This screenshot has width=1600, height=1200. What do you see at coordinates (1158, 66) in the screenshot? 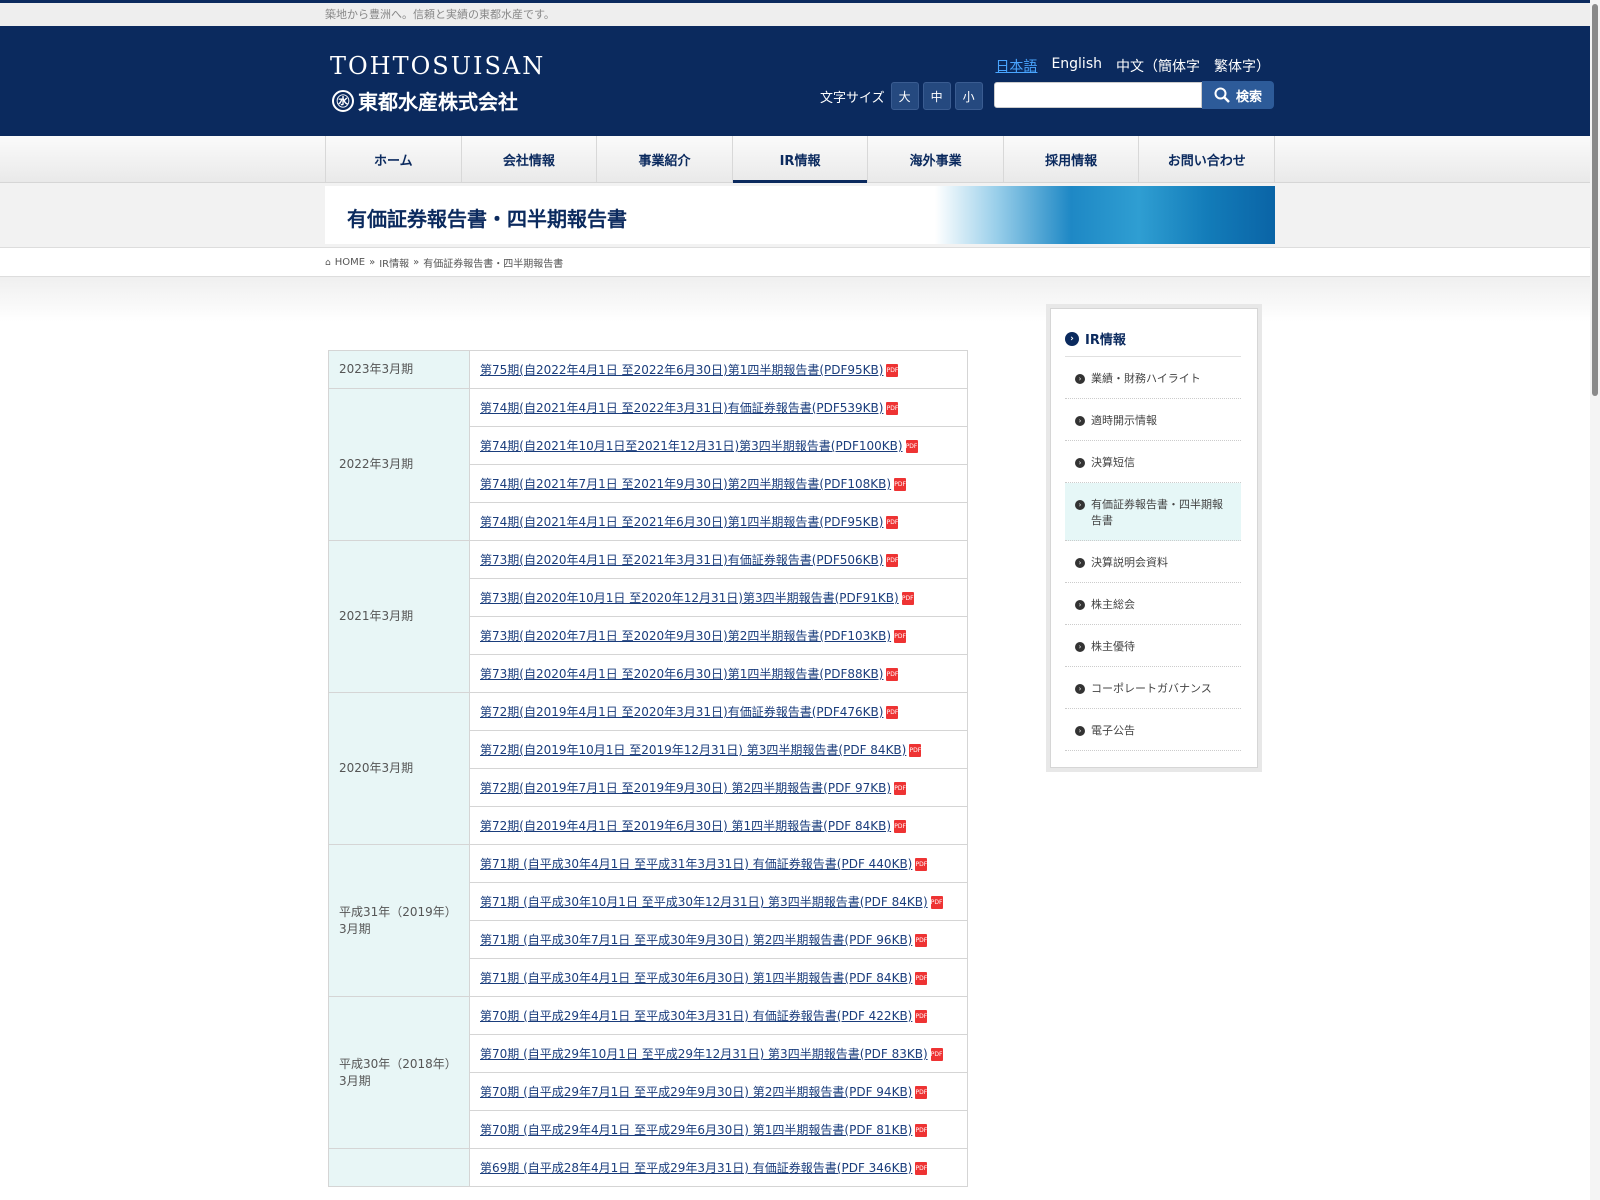
I see `lang-chinese-simplified-link: 中文（簡体字` at bounding box center [1158, 66].